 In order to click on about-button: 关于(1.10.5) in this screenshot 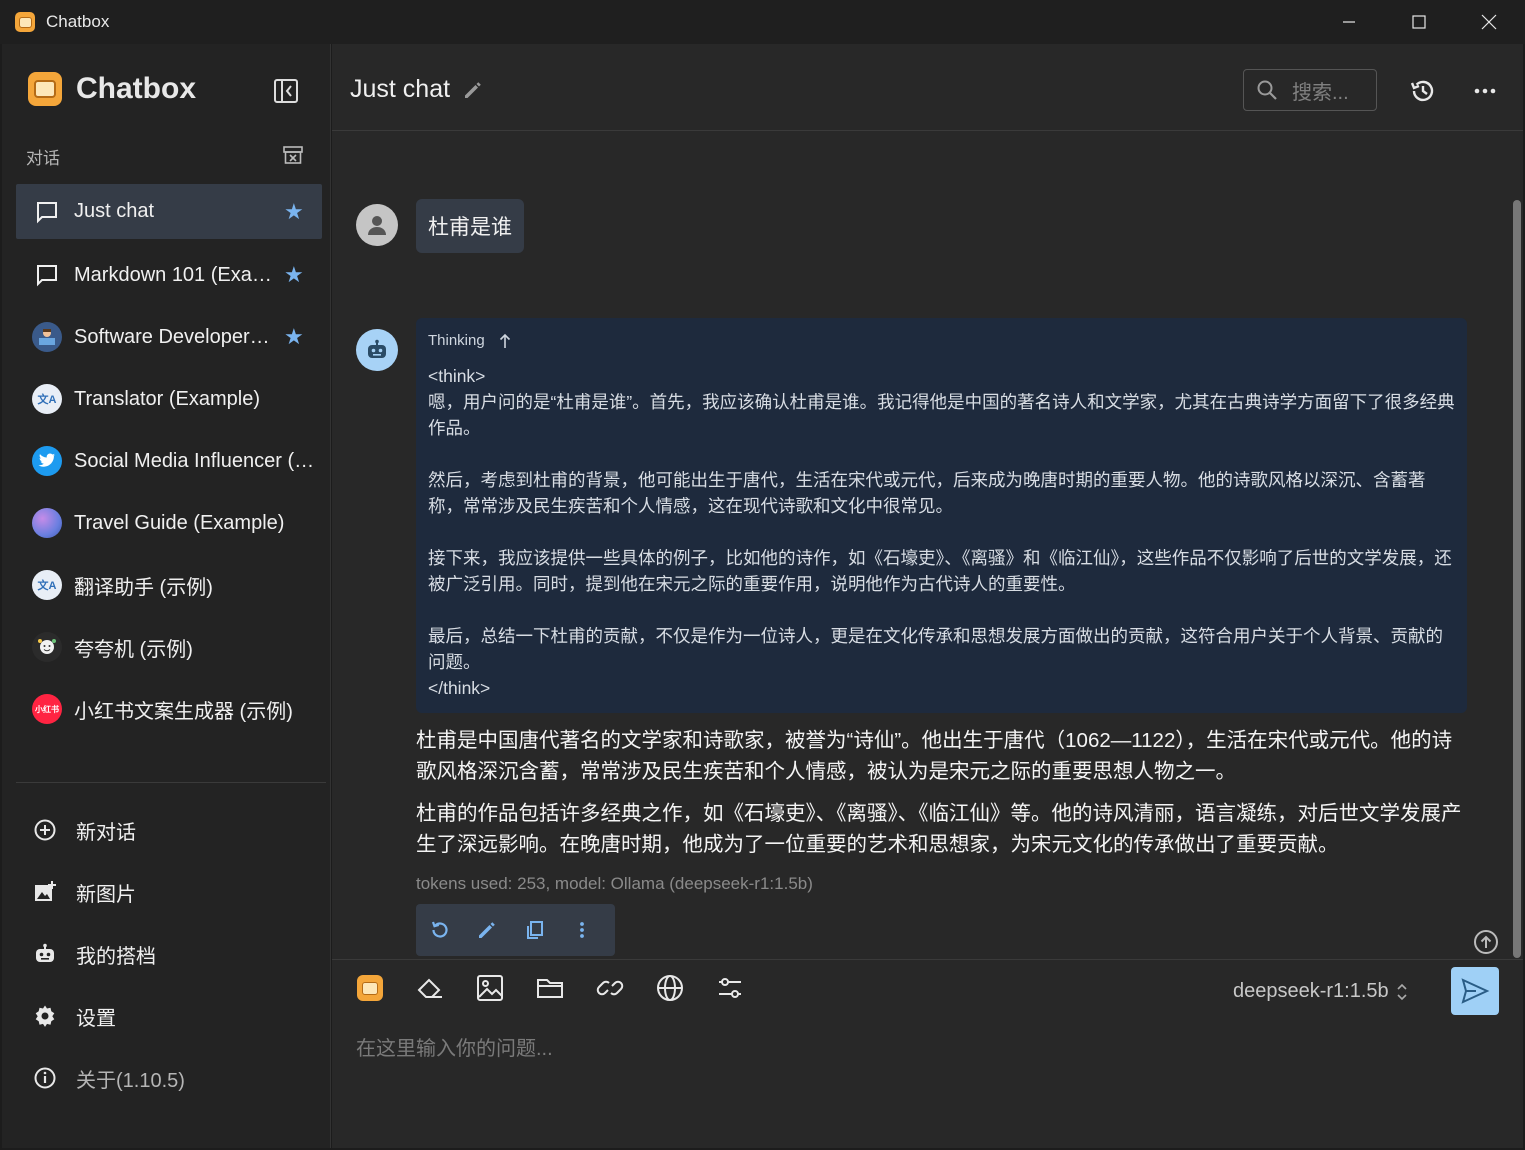, I will do `click(169, 1078)`.